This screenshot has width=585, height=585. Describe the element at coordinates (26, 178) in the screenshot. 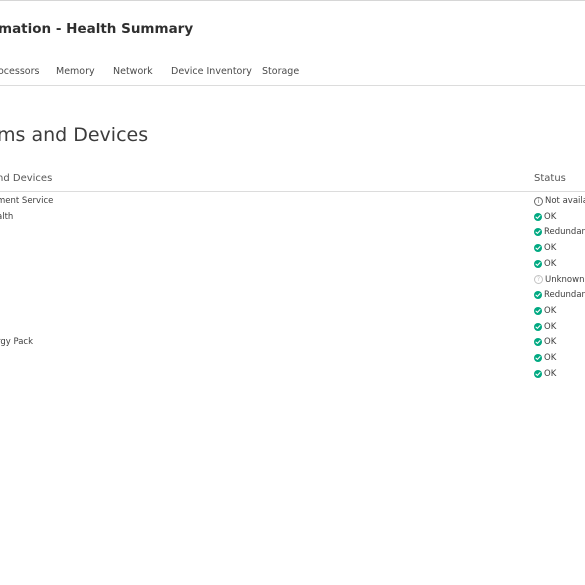

I see `column-header-name: nd Devices` at that location.